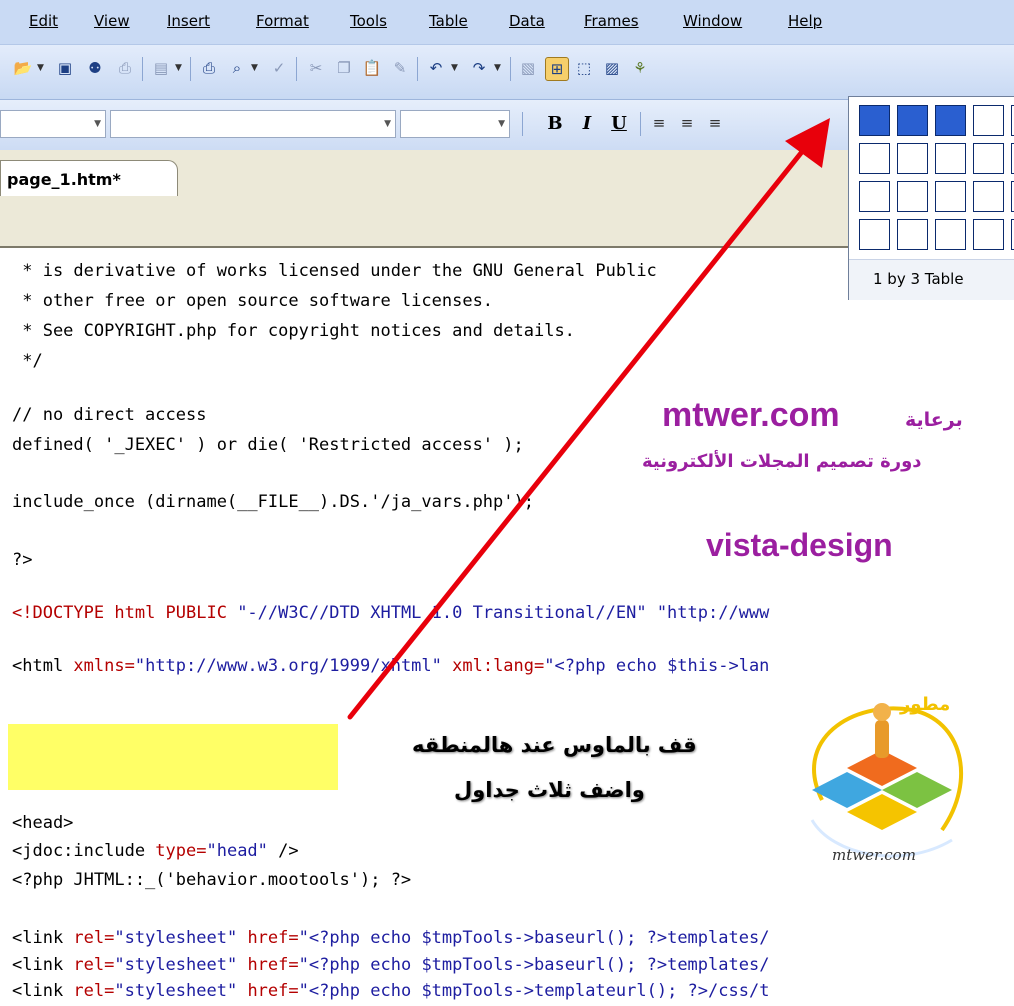  I want to click on open-dropdown-icon: ▼, so click(40, 68).